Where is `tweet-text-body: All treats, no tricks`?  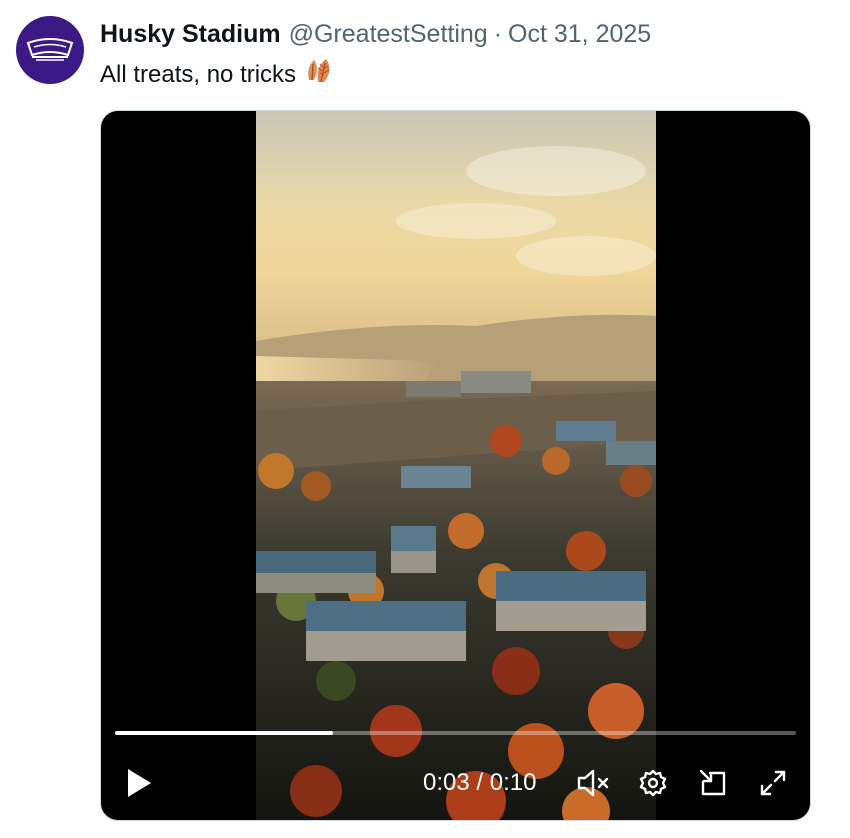 tweet-text-body: All treats, no tricks is located at coordinates (198, 74).